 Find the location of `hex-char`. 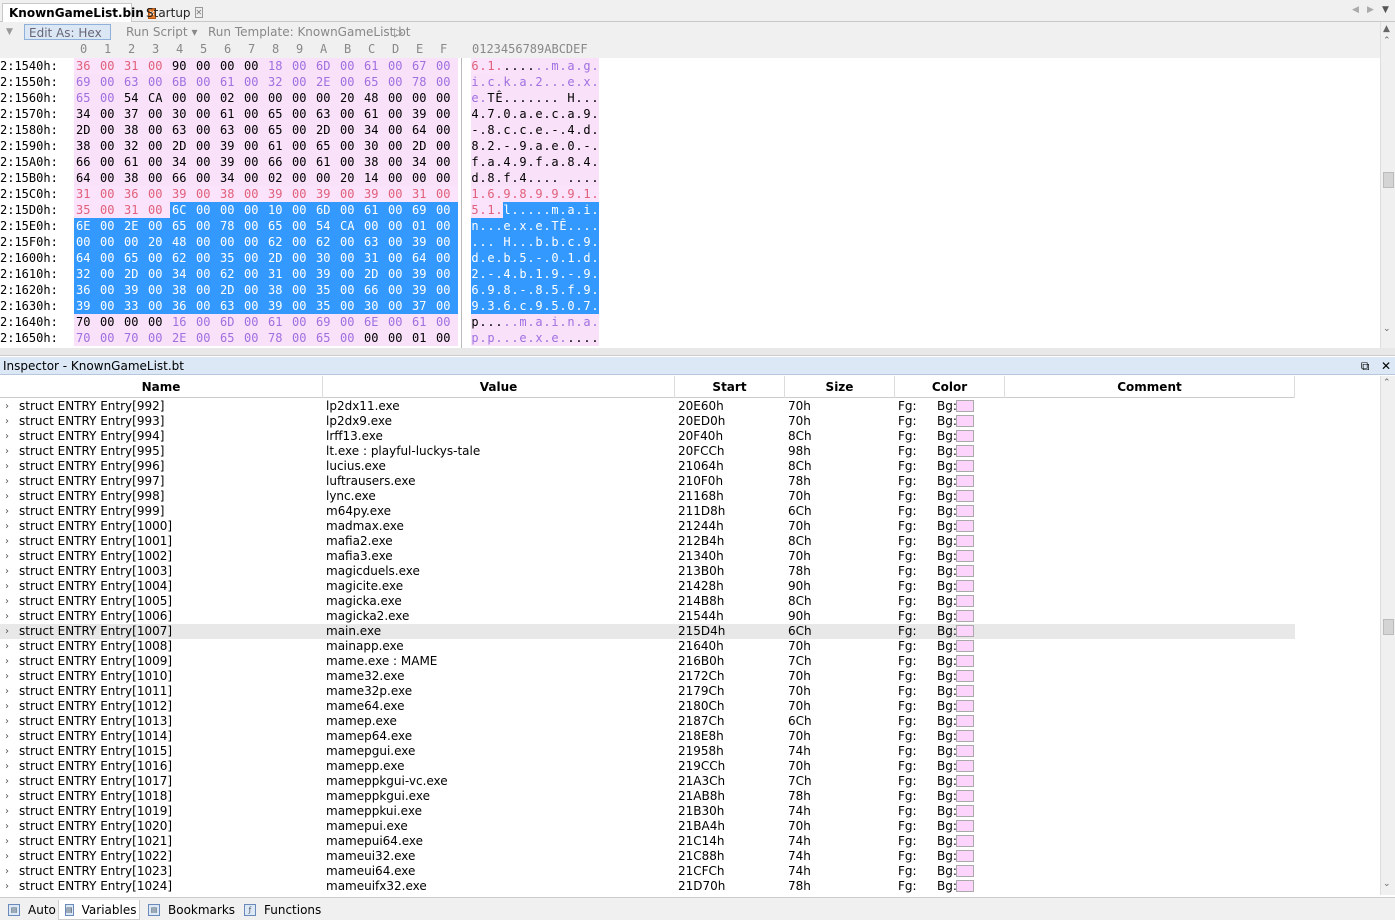

hex-char is located at coordinates (499, 242).